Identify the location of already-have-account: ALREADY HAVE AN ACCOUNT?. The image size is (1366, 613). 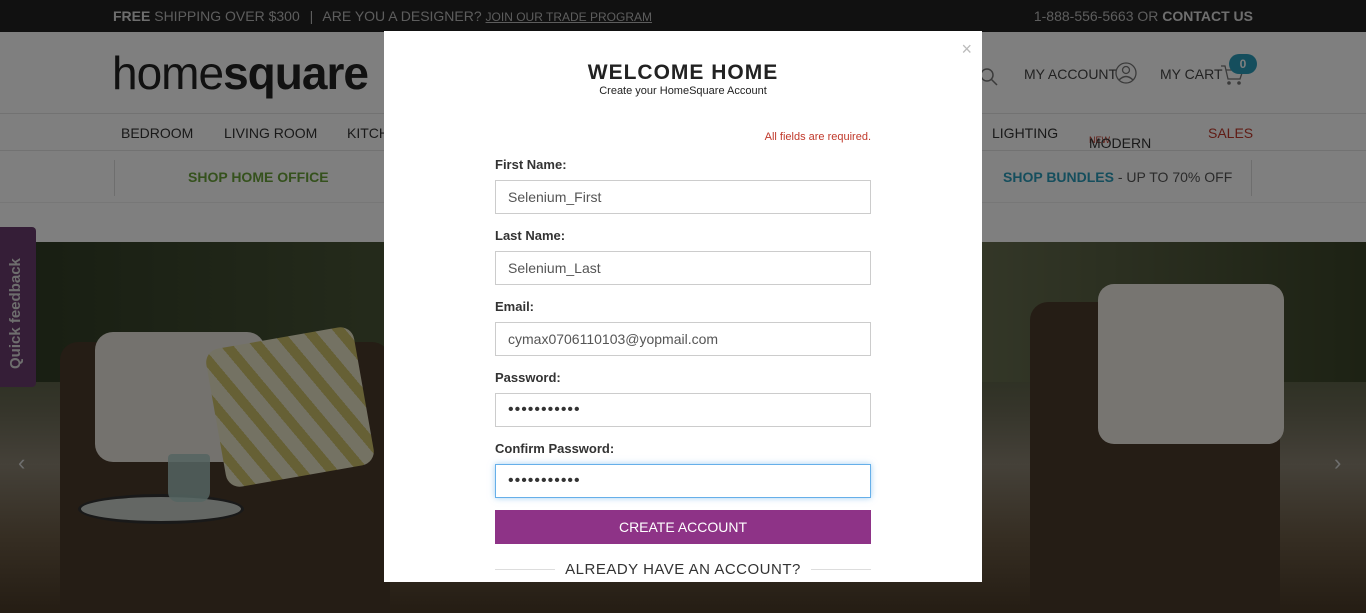
(683, 569).